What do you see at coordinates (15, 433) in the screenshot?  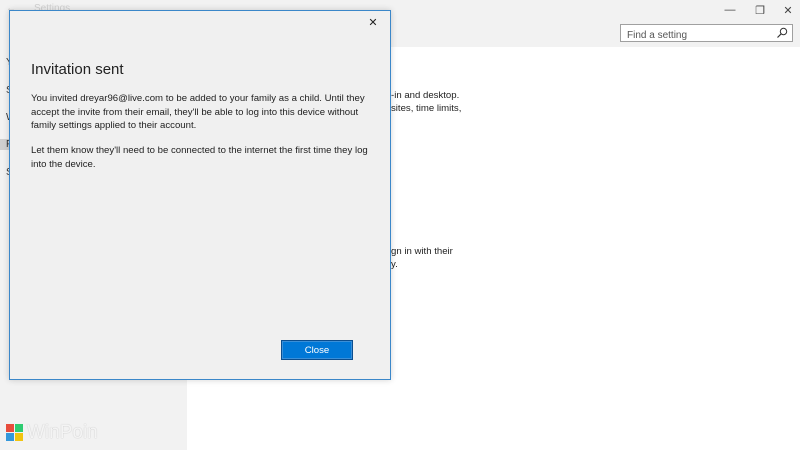 I see `winpoin-logo-icon` at bounding box center [15, 433].